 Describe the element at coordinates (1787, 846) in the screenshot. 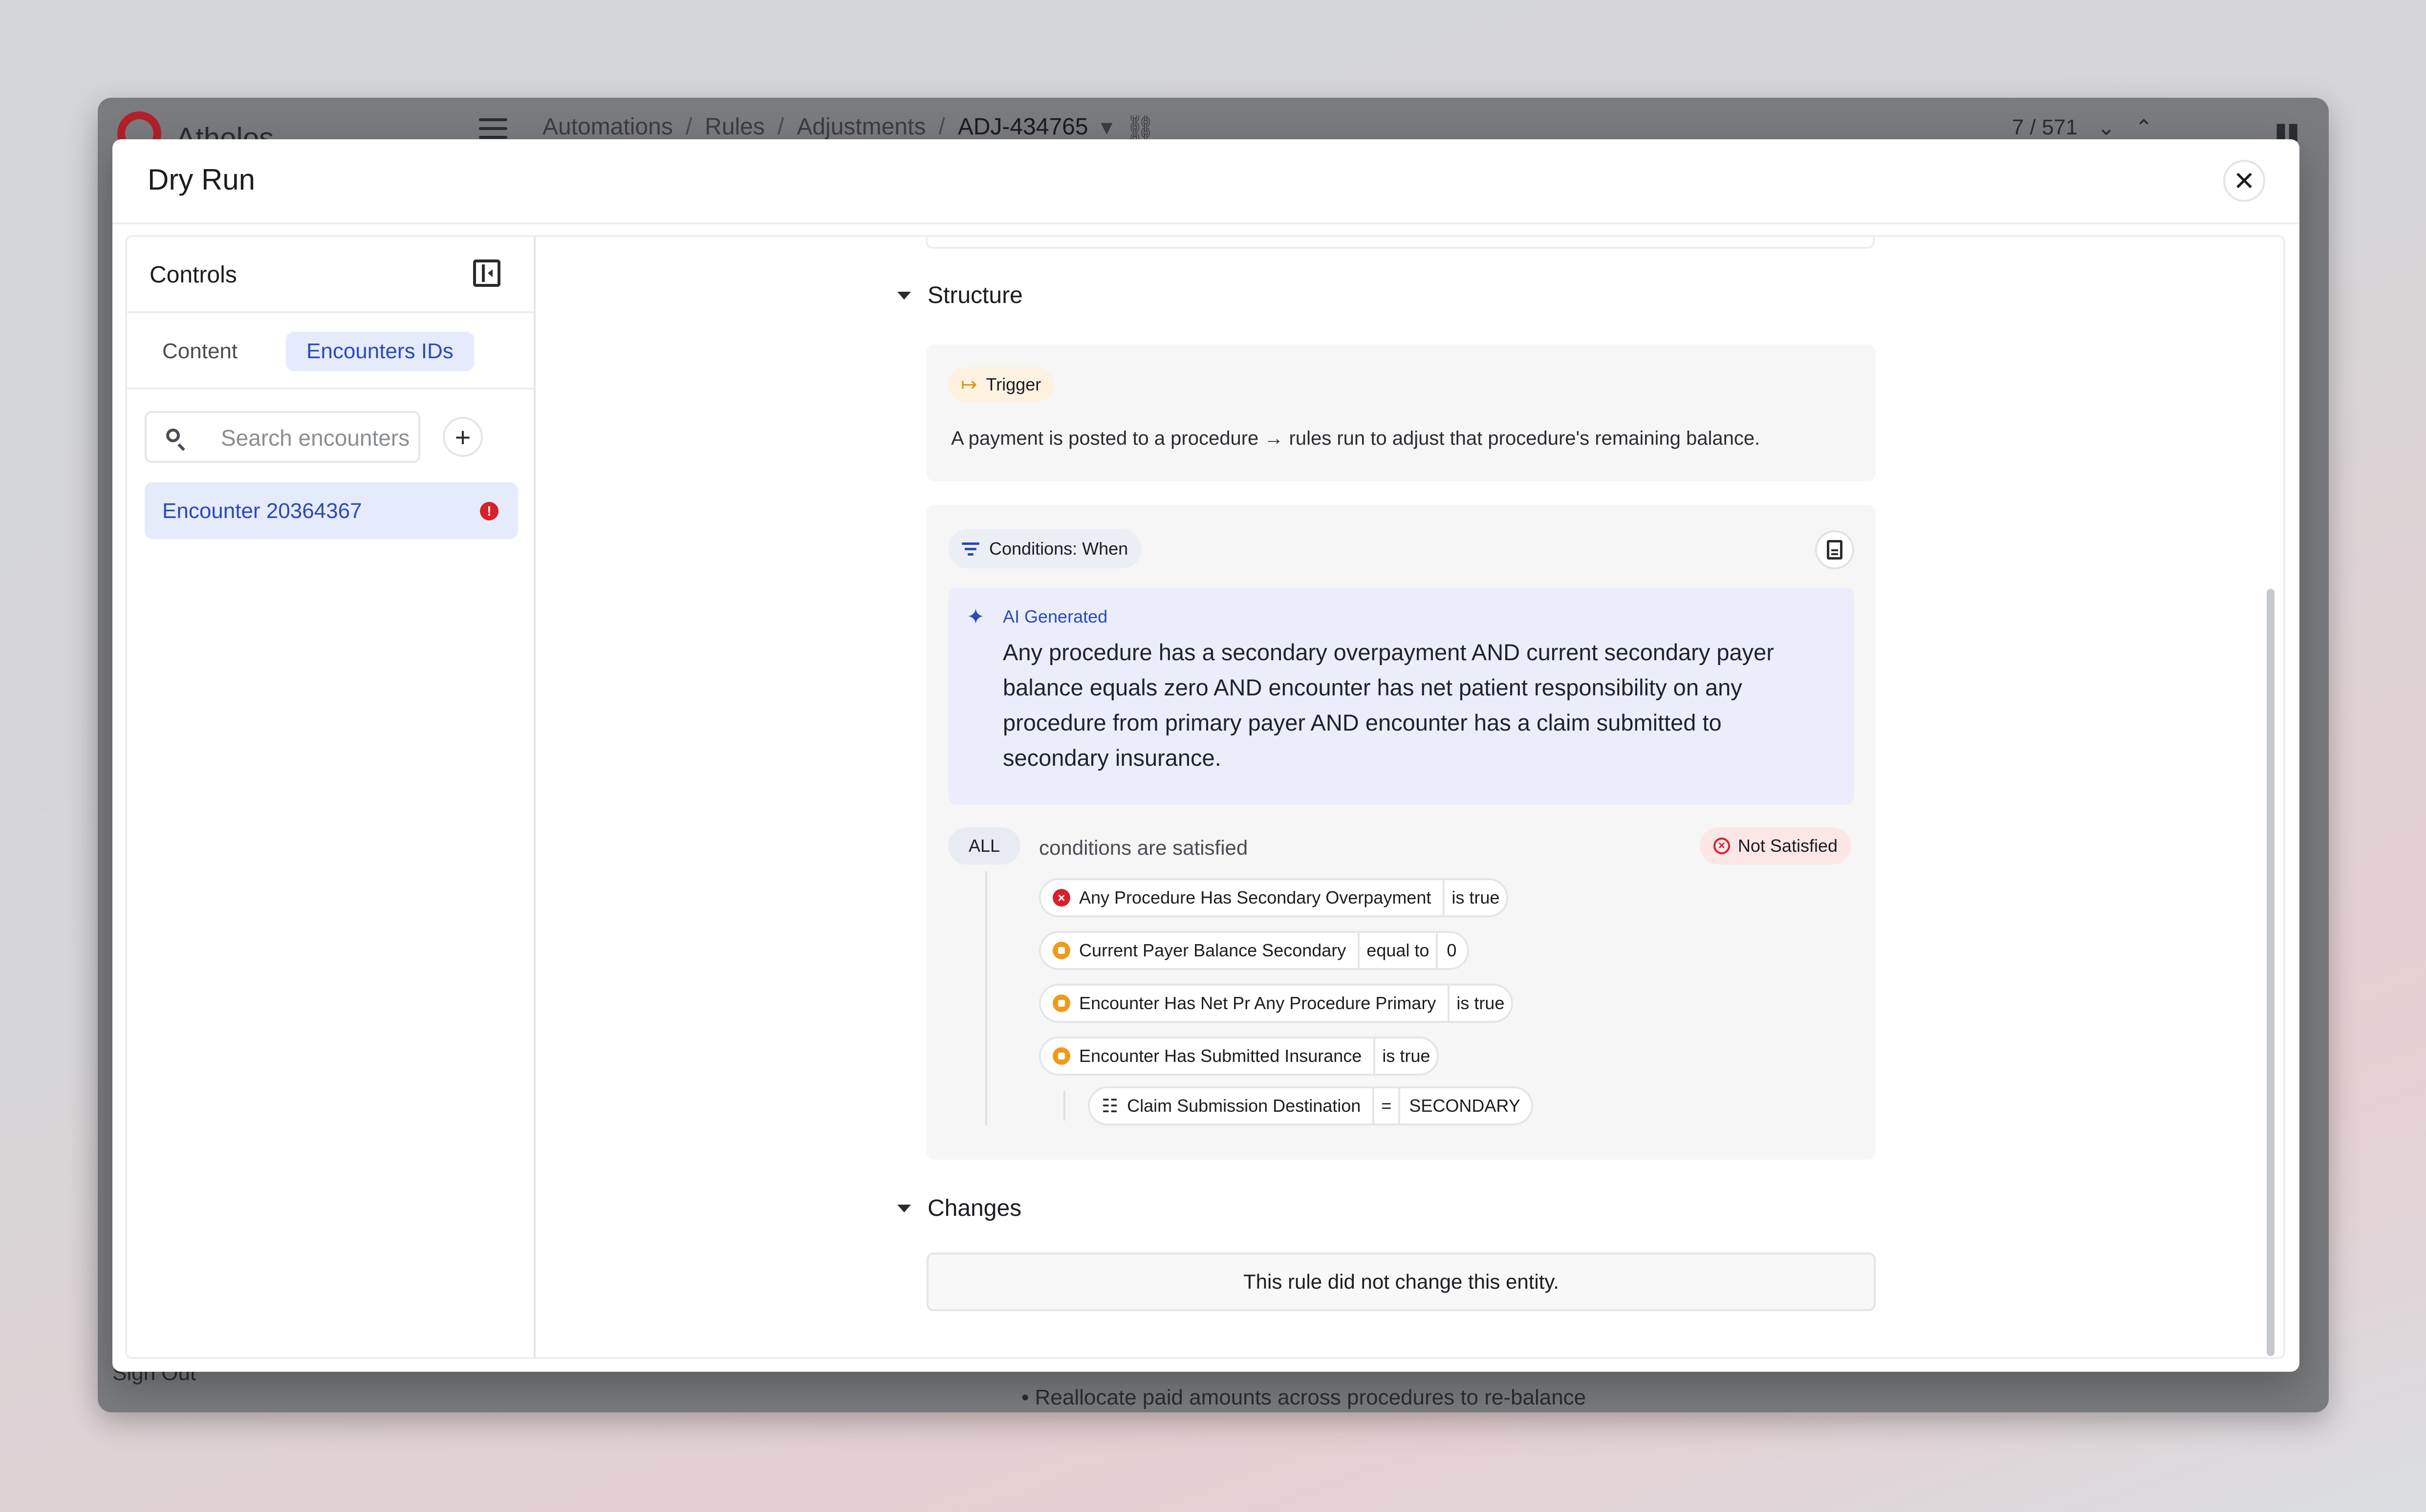

I see `status-badge-label: Not Satisfied` at that location.